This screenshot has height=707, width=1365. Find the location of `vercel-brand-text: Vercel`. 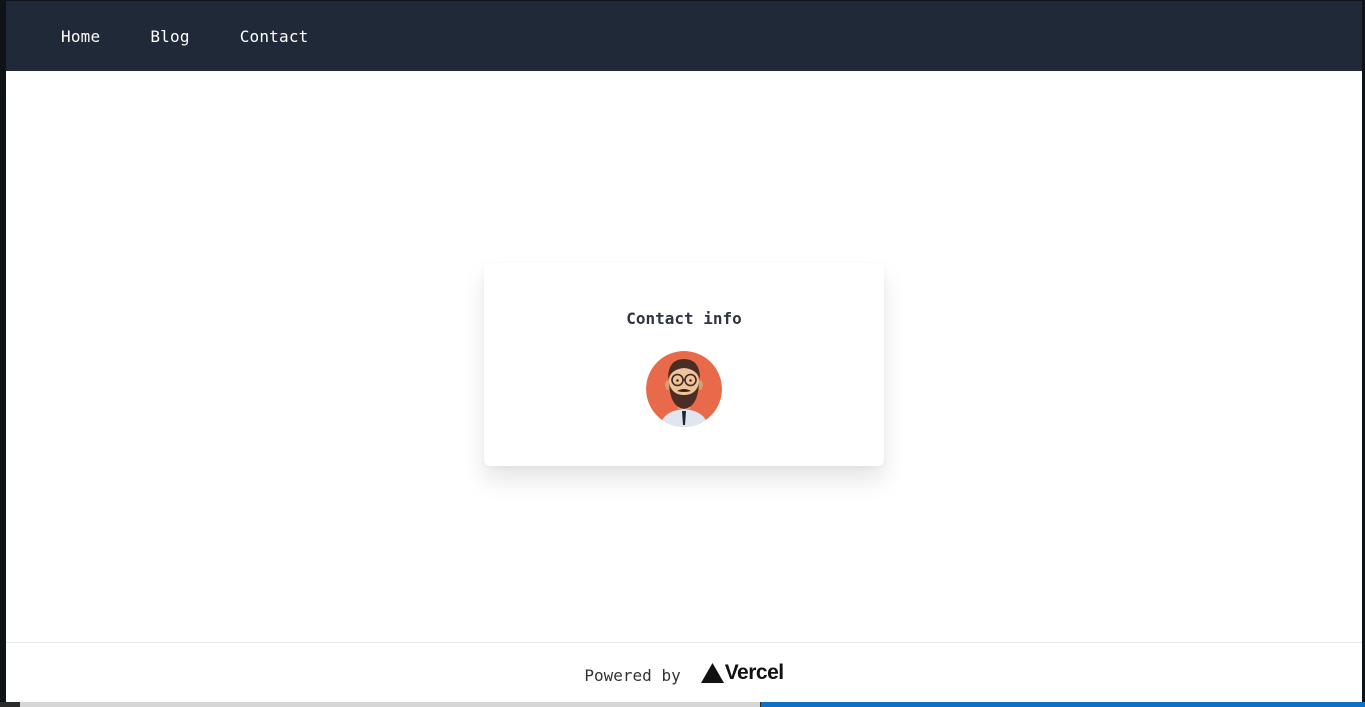

vercel-brand-text: Vercel is located at coordinates (754, 672).